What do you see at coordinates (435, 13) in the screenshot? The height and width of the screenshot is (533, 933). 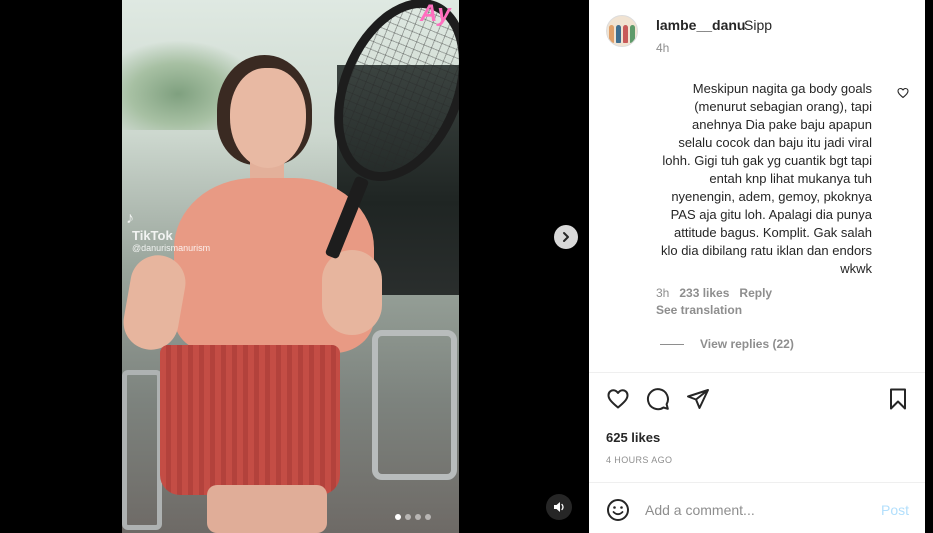 I see `overlay-text: Ay` at bounding box center [435, 13].